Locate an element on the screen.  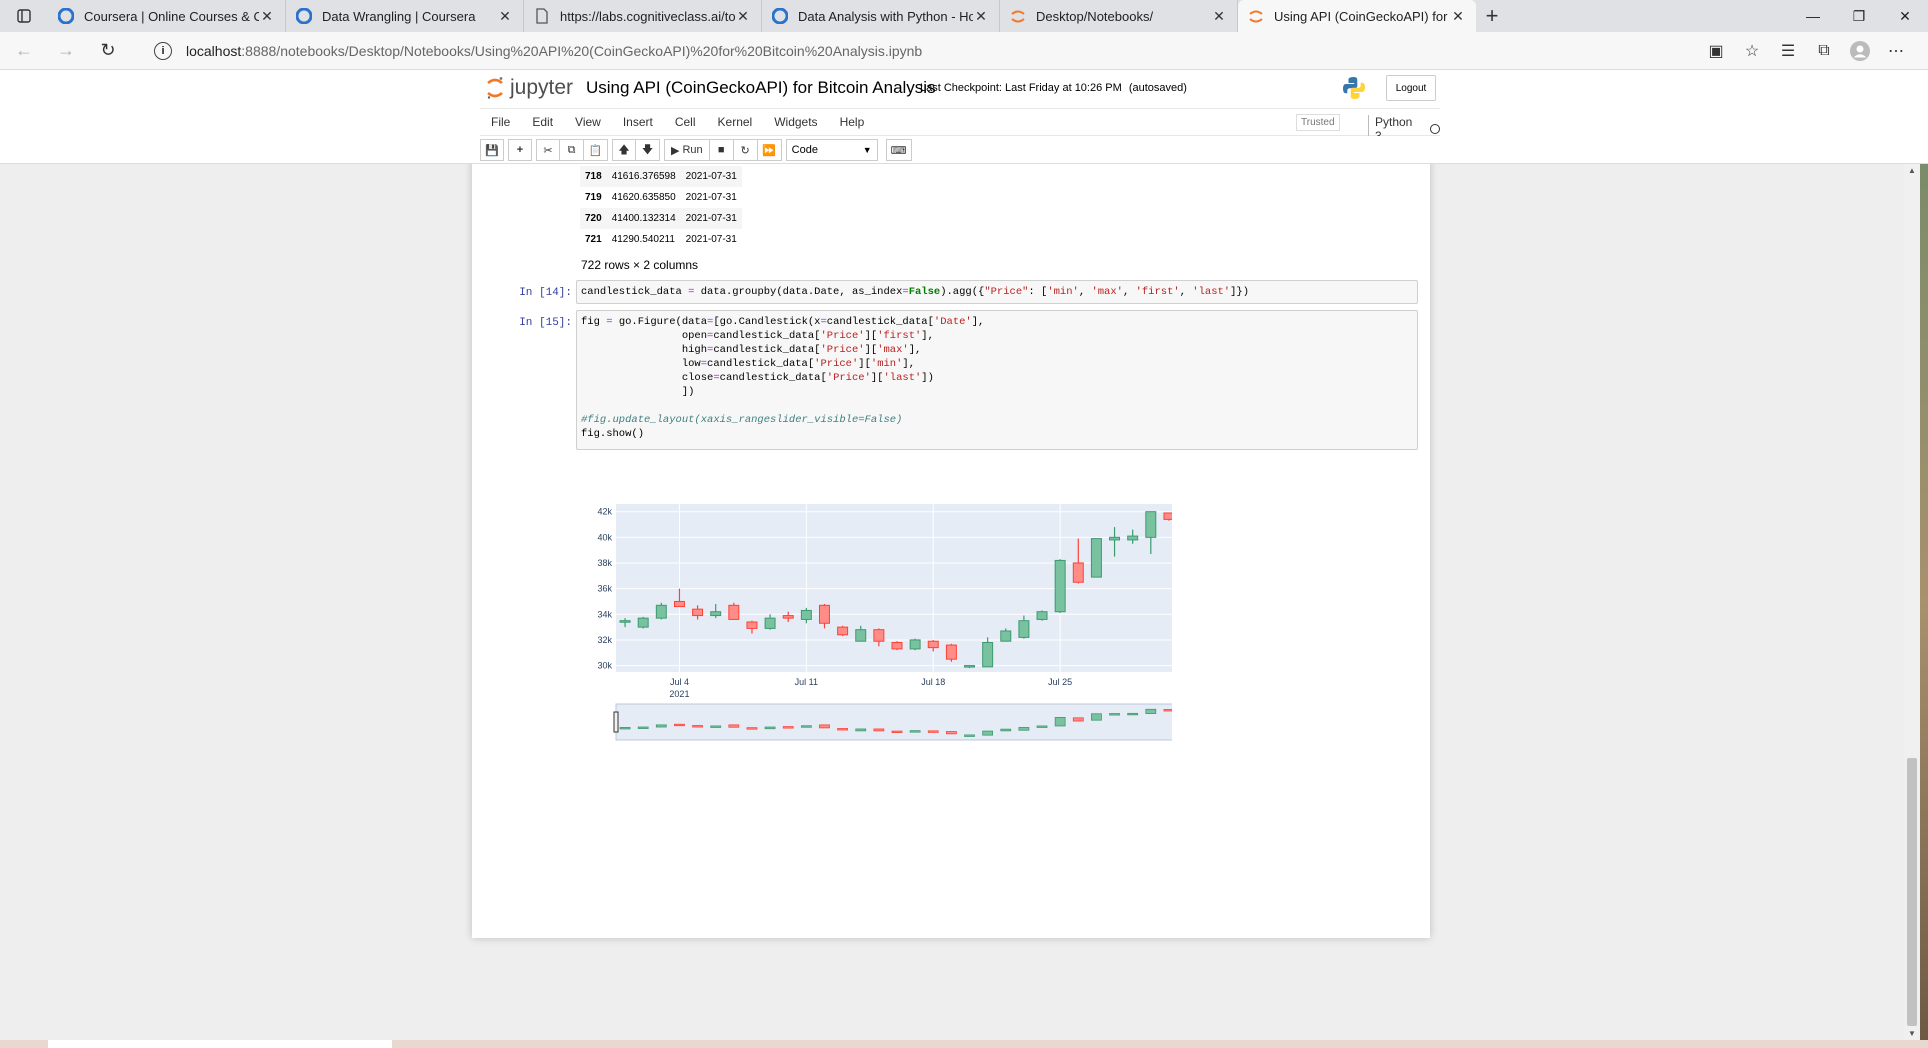
browser-tab: https://labs.cognitiveclass.ai/too ✕ is located at coordinates (643, 16).